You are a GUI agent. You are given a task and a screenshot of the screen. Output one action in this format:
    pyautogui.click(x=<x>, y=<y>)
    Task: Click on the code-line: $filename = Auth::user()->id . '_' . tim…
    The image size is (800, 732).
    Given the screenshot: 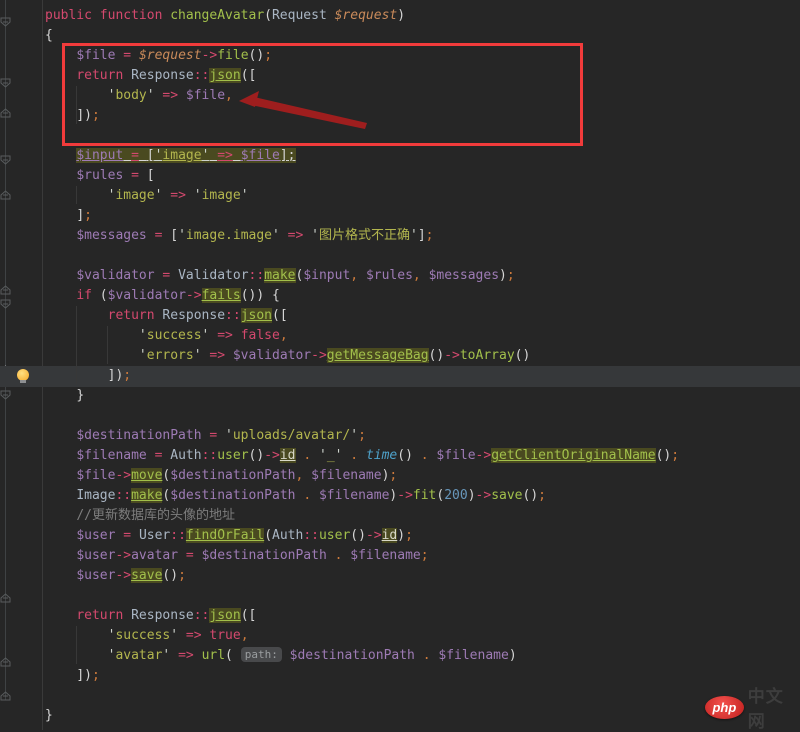 What is the action you would take?
    pyautogui.click(x=378, y=455)
    